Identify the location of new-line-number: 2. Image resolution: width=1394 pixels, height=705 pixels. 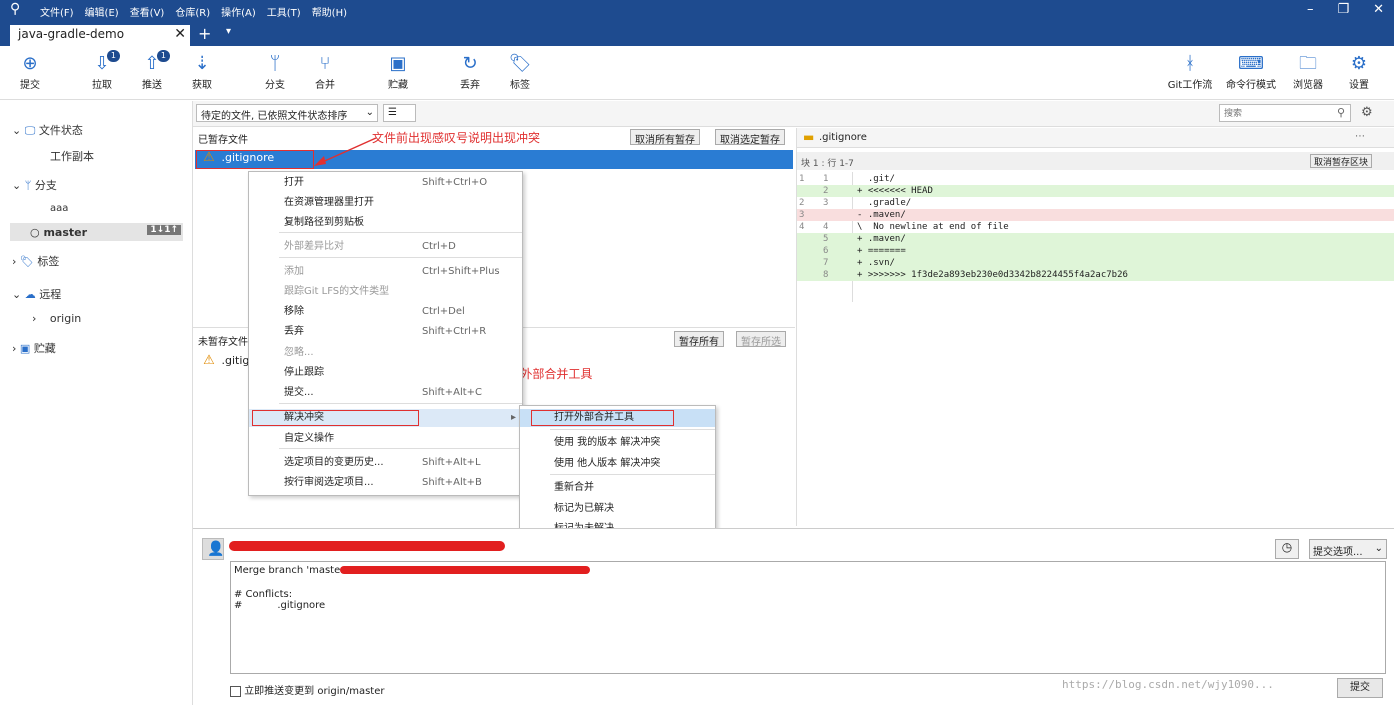
(826, 191).